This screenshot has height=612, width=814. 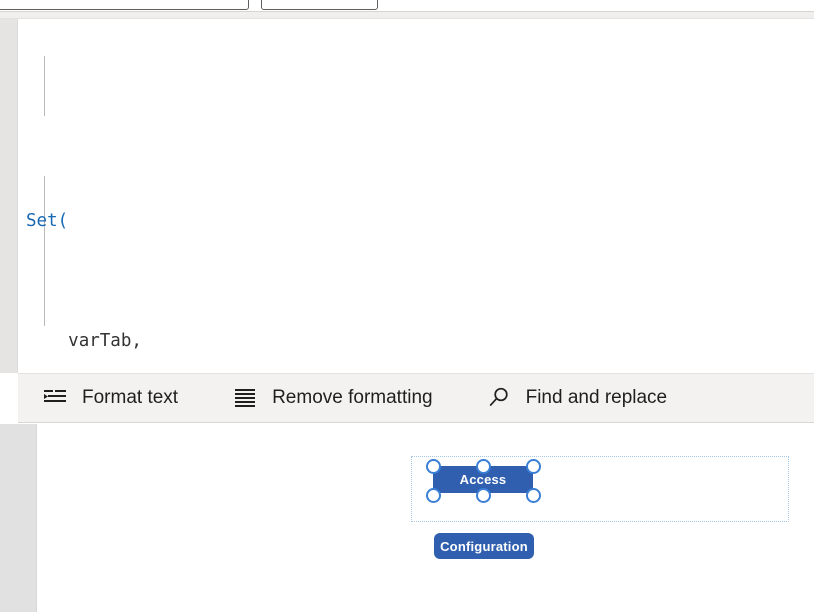 I want to click on resize-handle-bottom-center, so click(x=483, y=495).